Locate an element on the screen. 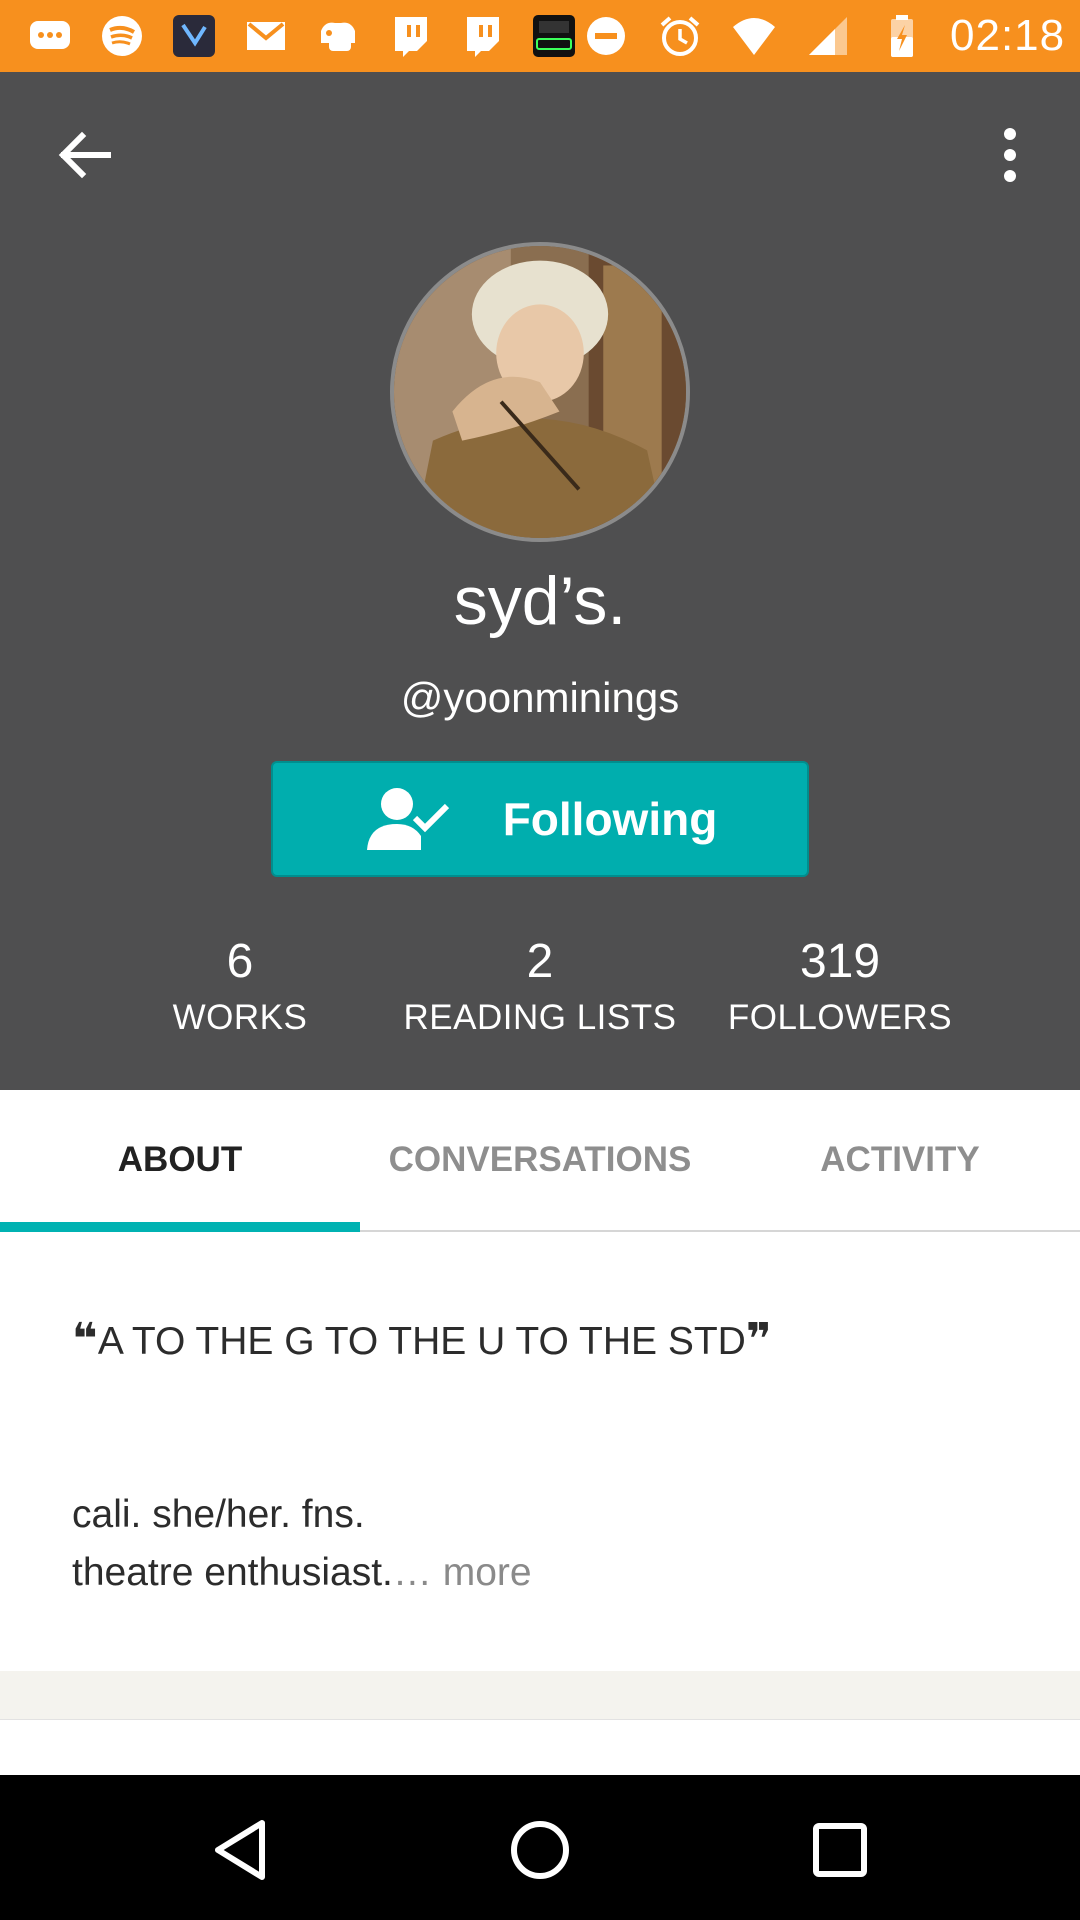 This screenshot has width=1080, height=1920. overflow-menu-button is located at coordinates (1010, 155).